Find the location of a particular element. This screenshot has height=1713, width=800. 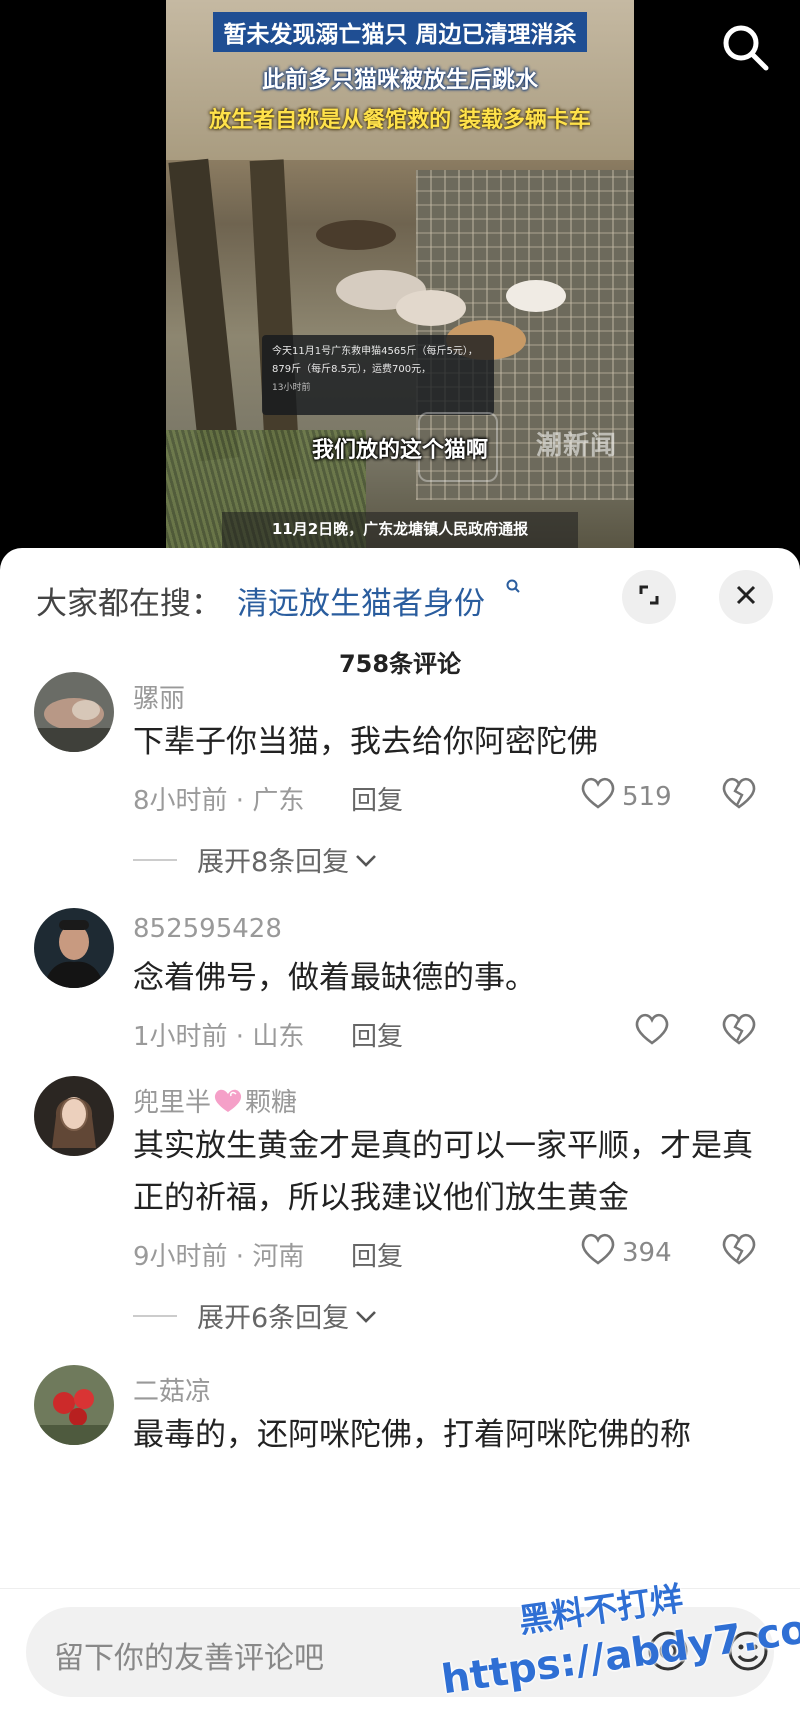

expand-replies-button: 展开6条回复 is located at coordinates (255, 1315).